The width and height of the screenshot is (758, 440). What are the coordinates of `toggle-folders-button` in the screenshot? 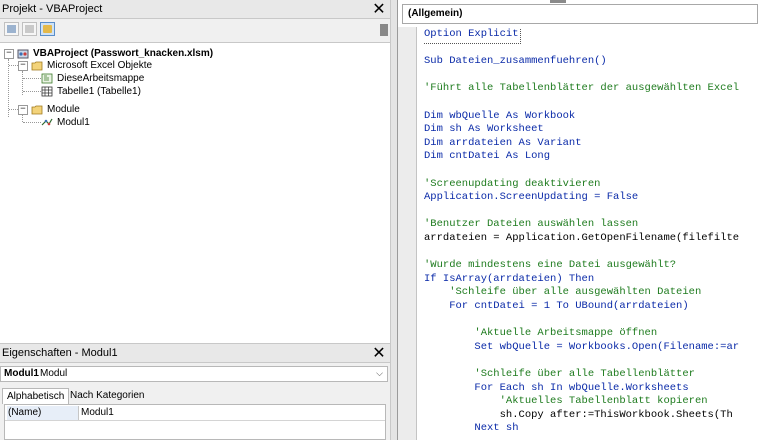 It's located at (47, 29).